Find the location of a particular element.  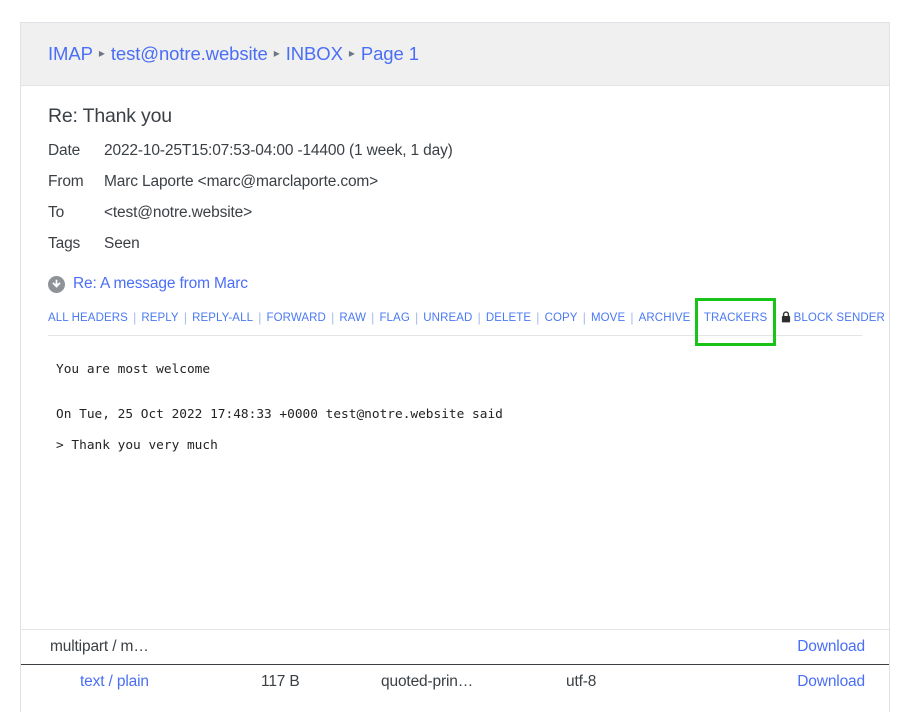

body-paragraph: You are most welcome is located at coordinates (133, 369).